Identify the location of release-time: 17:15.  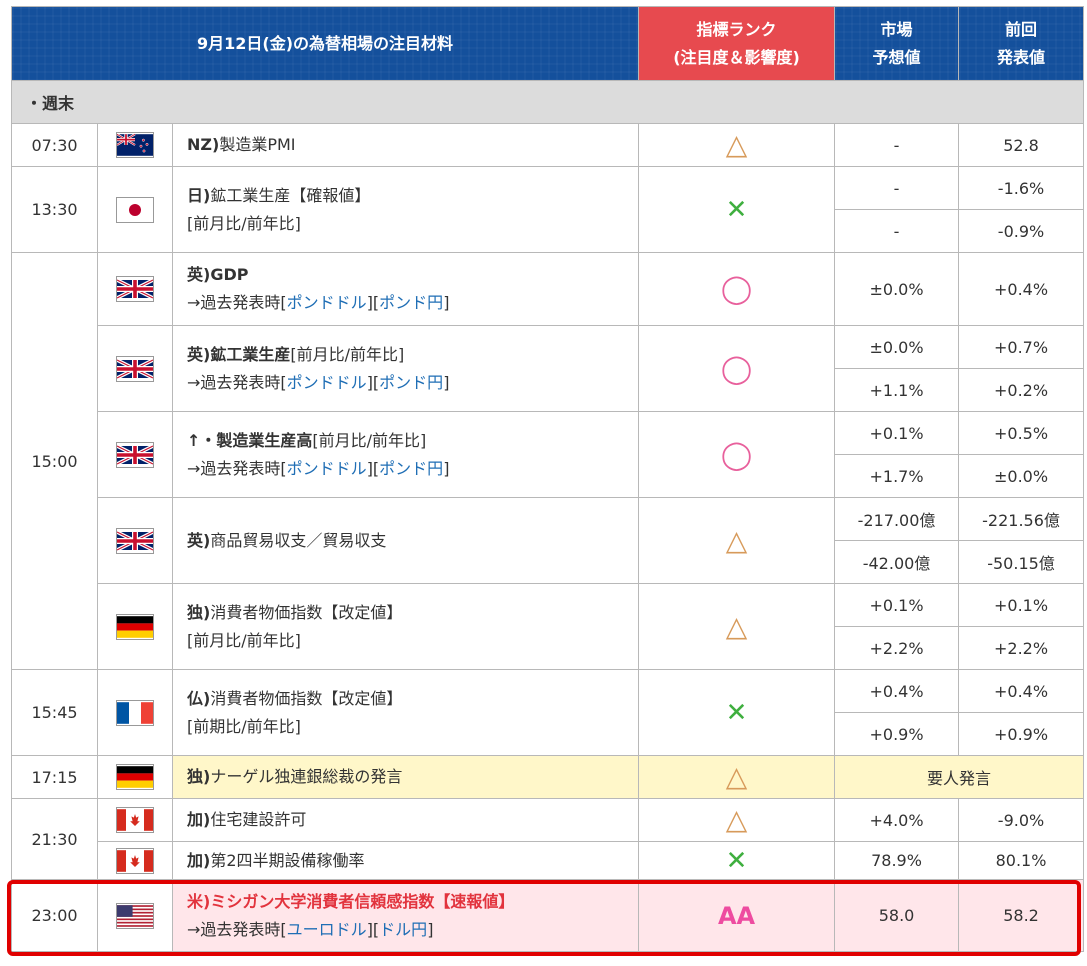
(54, 777).